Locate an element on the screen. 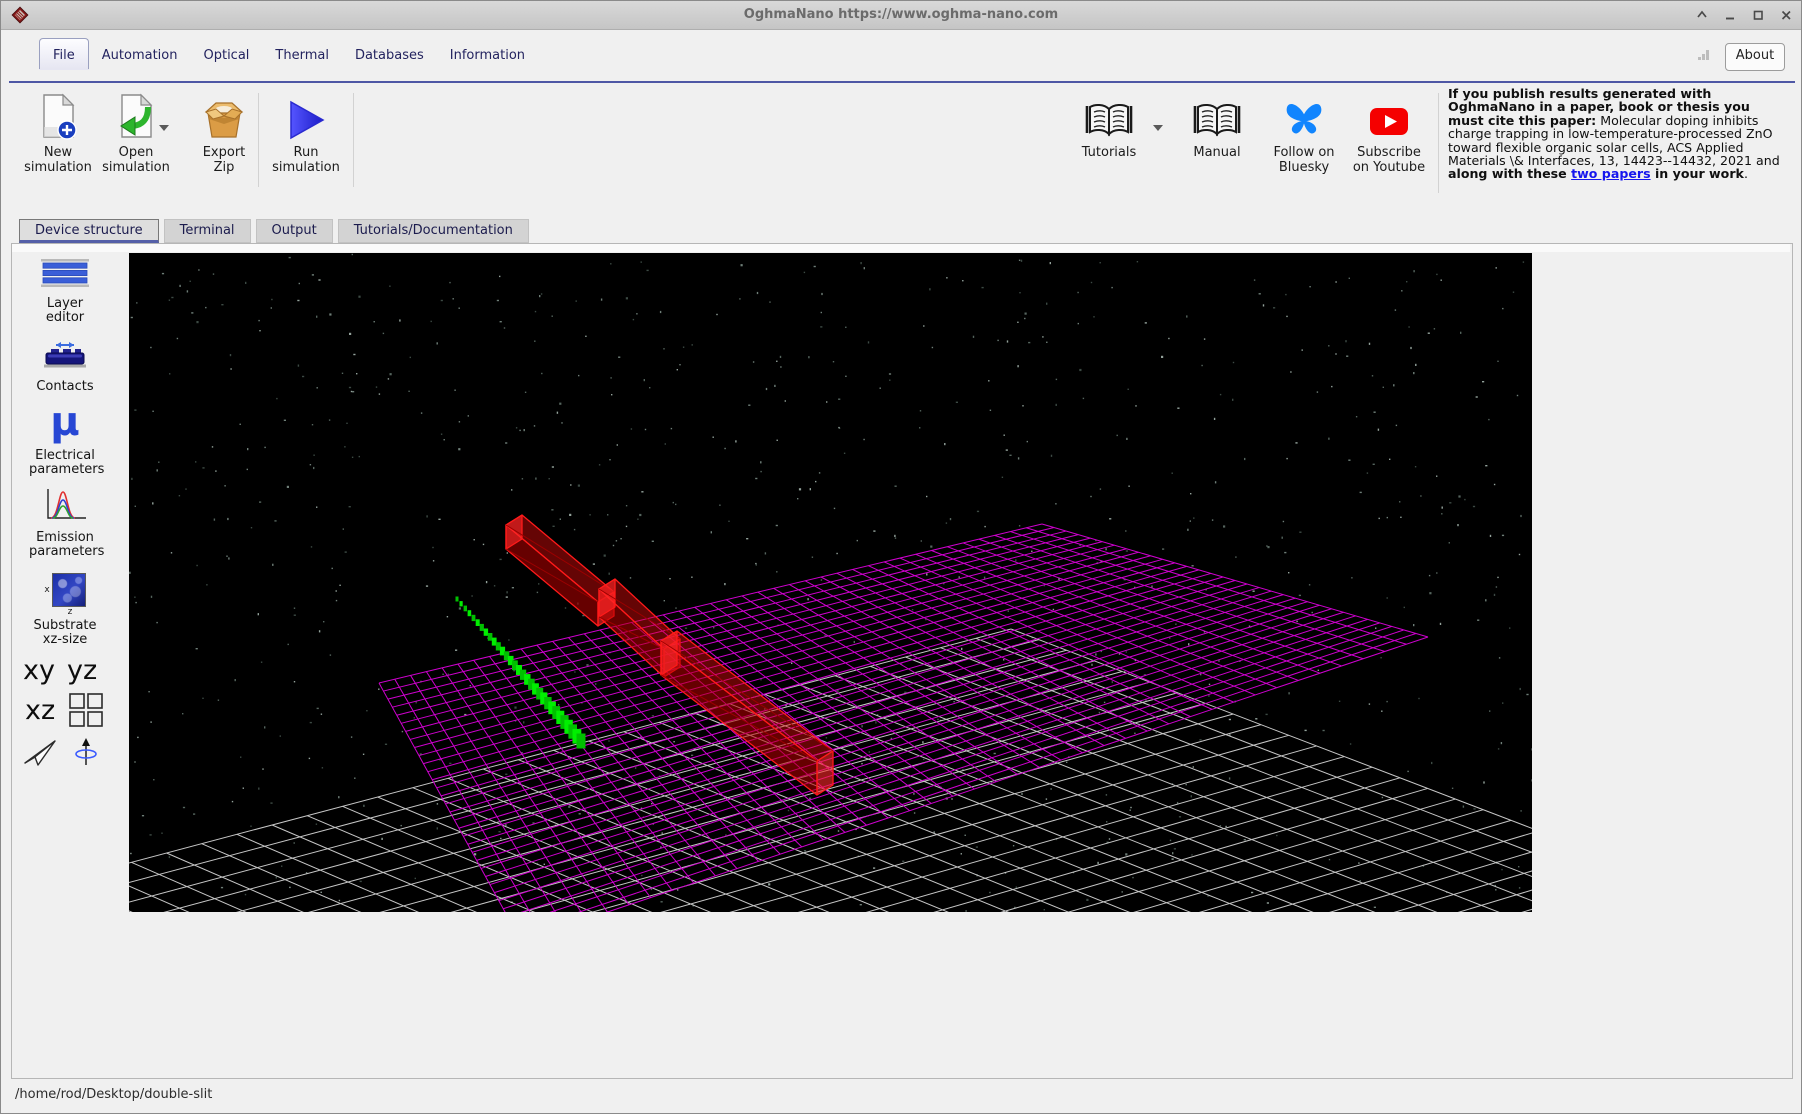 This screenshot has width=1802, height=1114. rotate-axis-icon is located at coordinates (86, 752).